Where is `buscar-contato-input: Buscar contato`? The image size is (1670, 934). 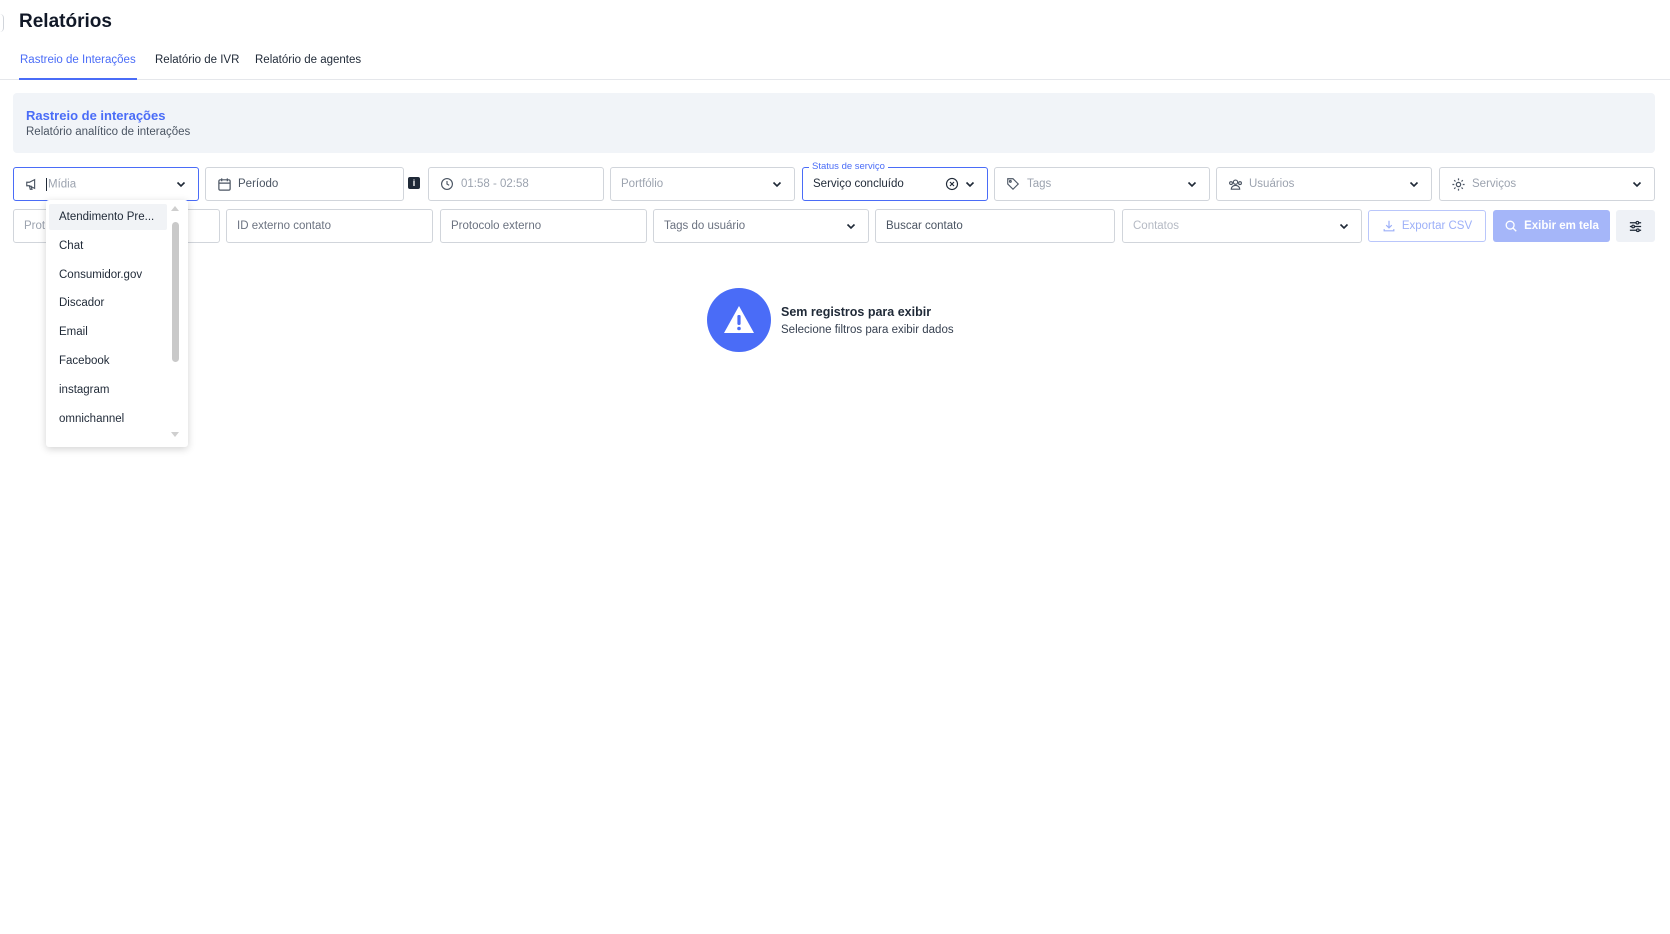
buscar-contato-input: Buscar contato is located at coordinates (995, 226).